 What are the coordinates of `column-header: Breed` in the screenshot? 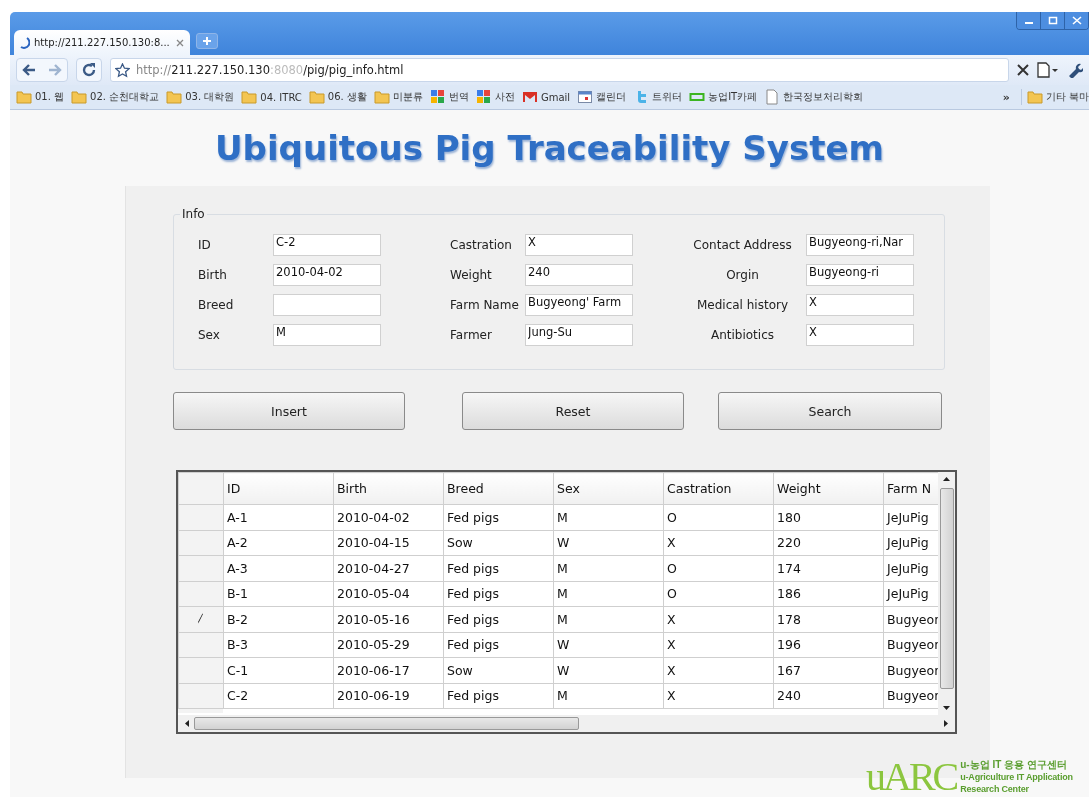 It's located at (498, 488).